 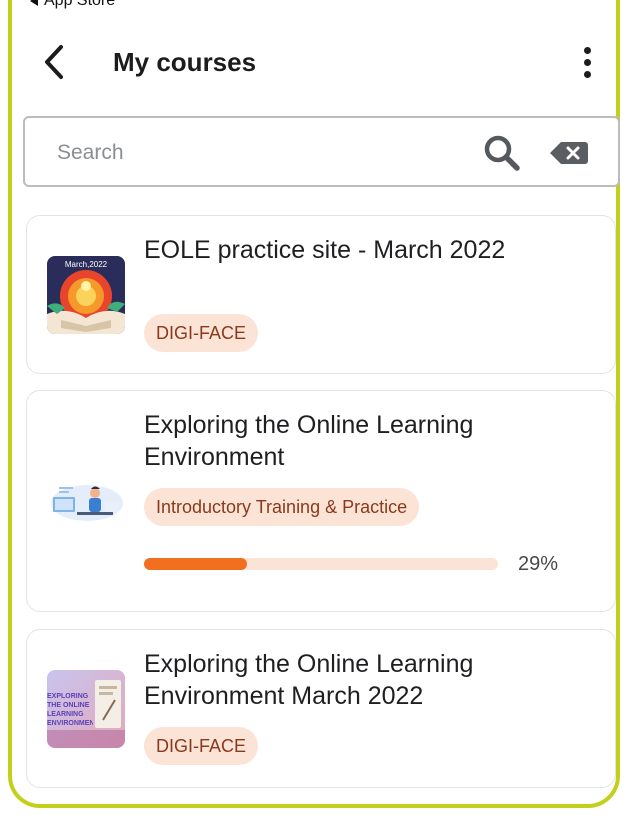 I want to click on status-back-link: App Store, so click(x=72, y=5).